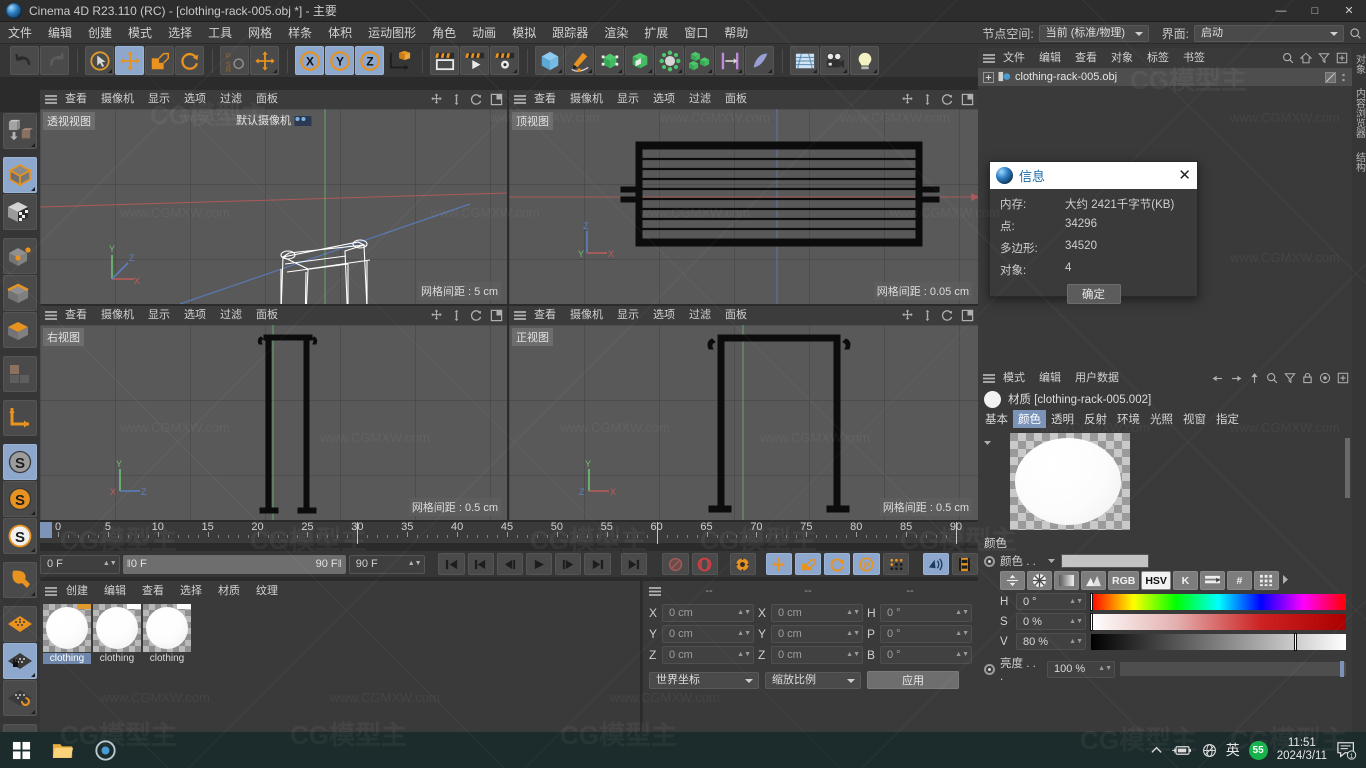  Describe the element at coordinates (1066, 580) in the screenshot. I see `color-mode-gradient-button` at that location.